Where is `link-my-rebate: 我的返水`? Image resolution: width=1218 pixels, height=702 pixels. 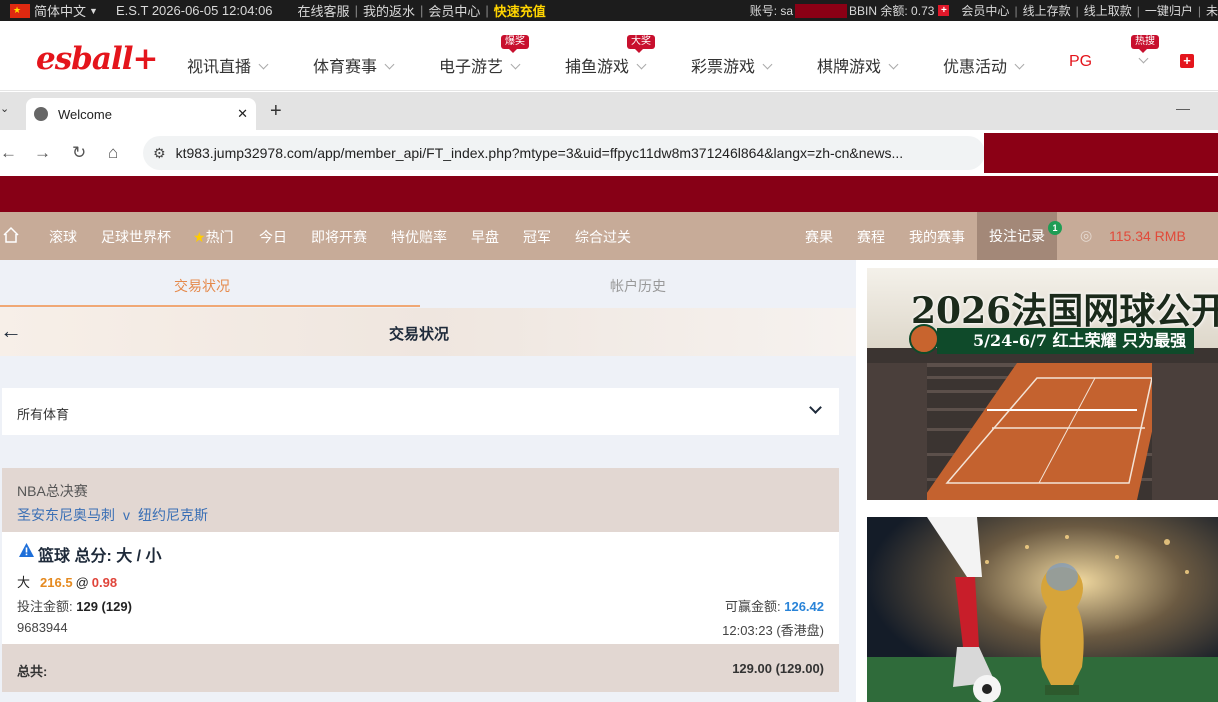
link-my-rebate: 我的返水 is located at coordinates (389, 10).